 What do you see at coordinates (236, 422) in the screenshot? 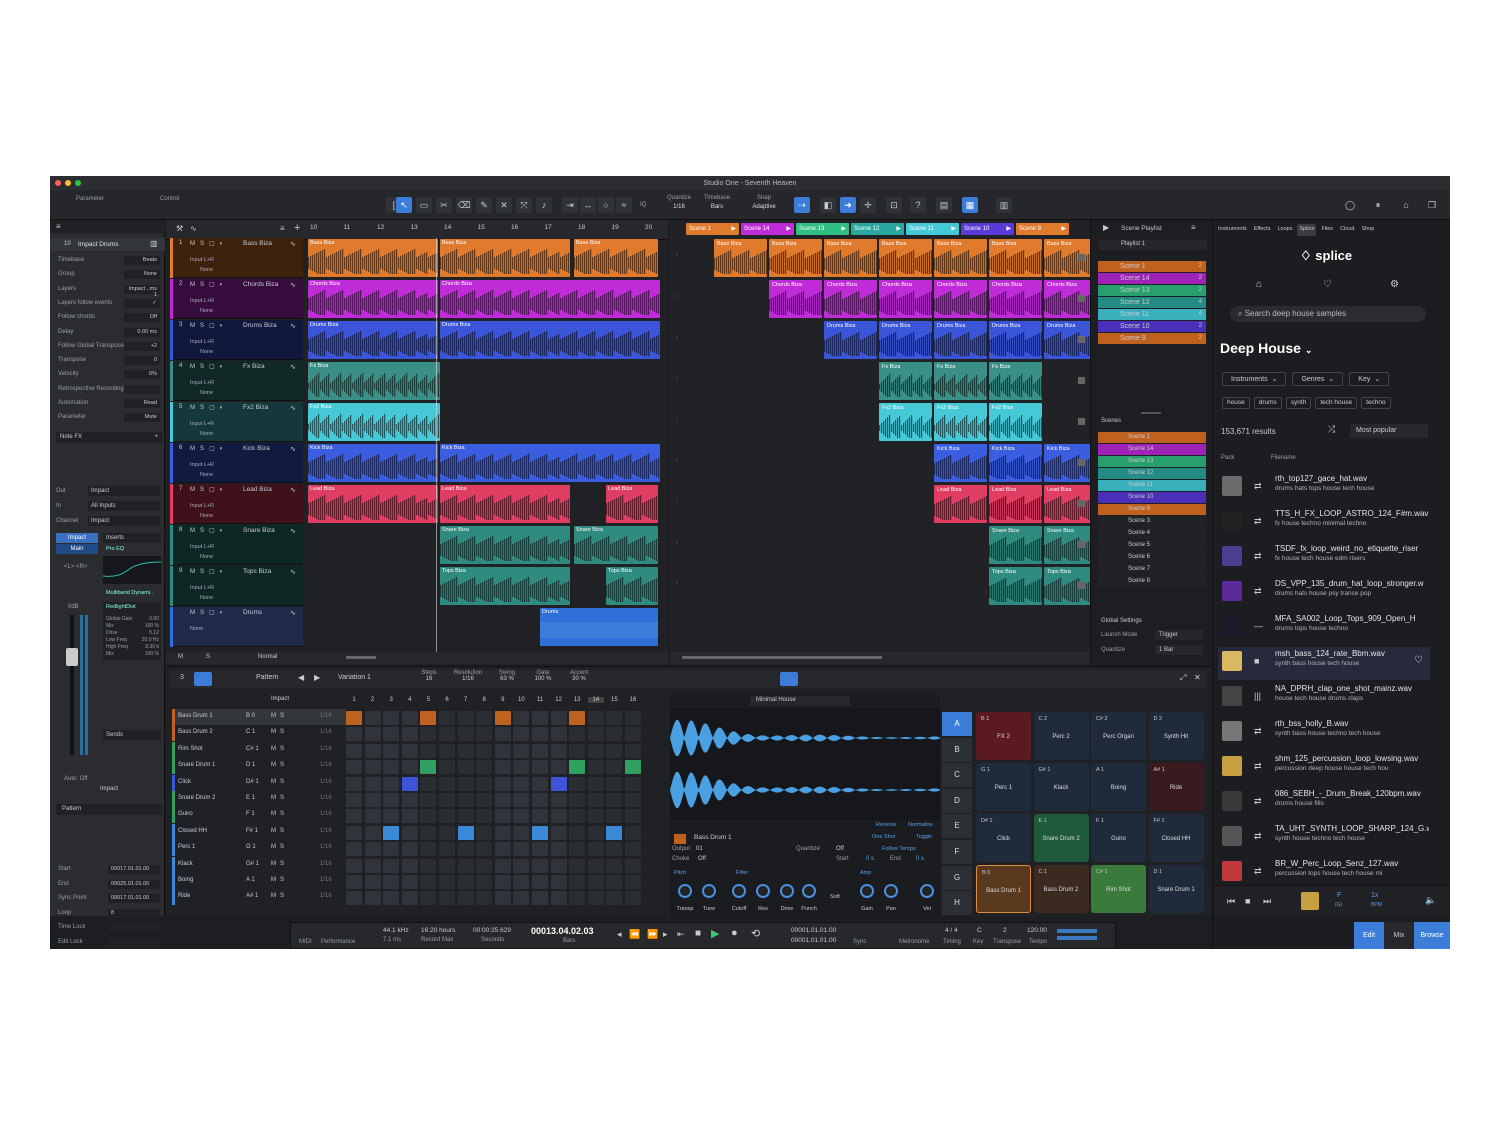
I see `track-header: 5 MS▢◐ Fx2 Biza Input L+R None ∿` at bounding box center [236, 422].